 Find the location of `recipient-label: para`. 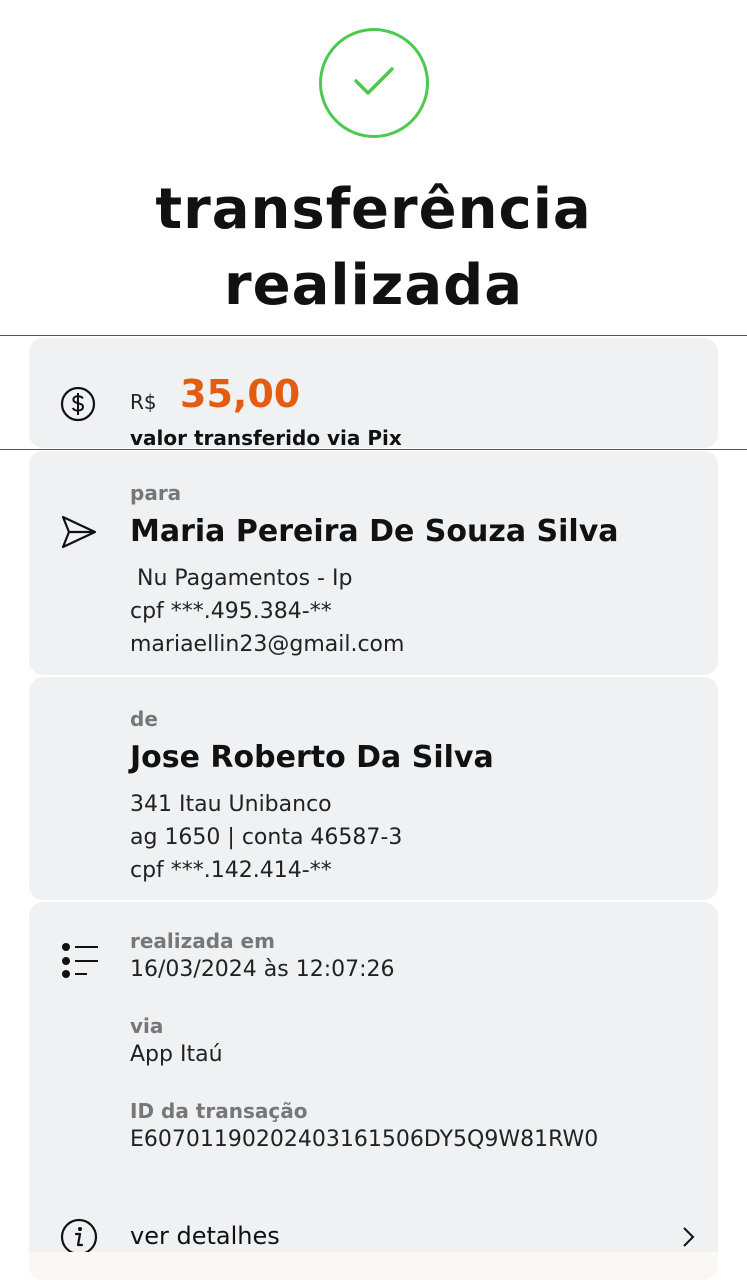

recipient-label: para is located at coordinates (156, 493).